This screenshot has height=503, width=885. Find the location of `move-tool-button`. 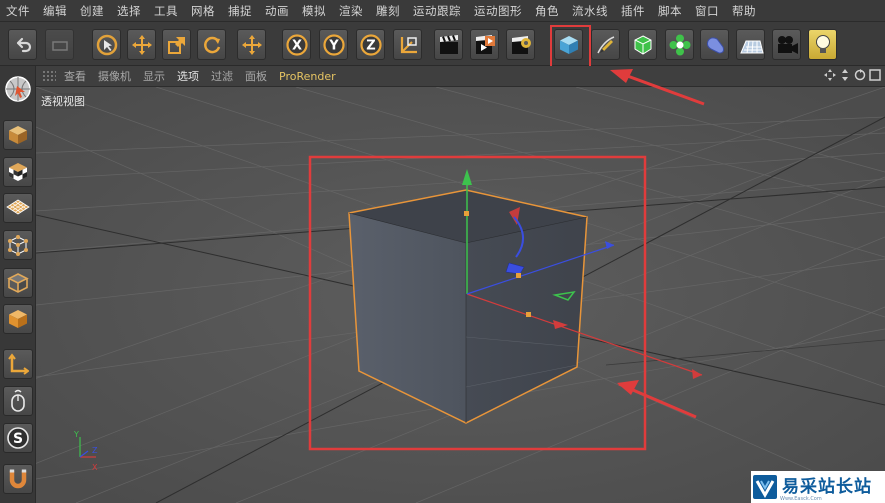

move-tool-button is located at coordinates (141, 44).